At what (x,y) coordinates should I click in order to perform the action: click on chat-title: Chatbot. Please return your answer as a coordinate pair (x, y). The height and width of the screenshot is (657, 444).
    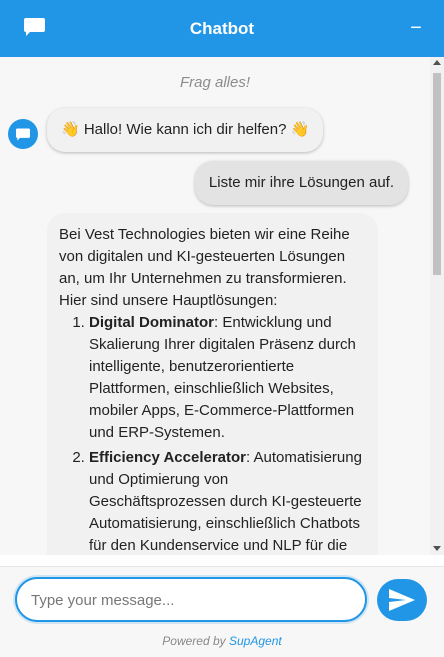
    Looking at the image, I should click on (222, 28).